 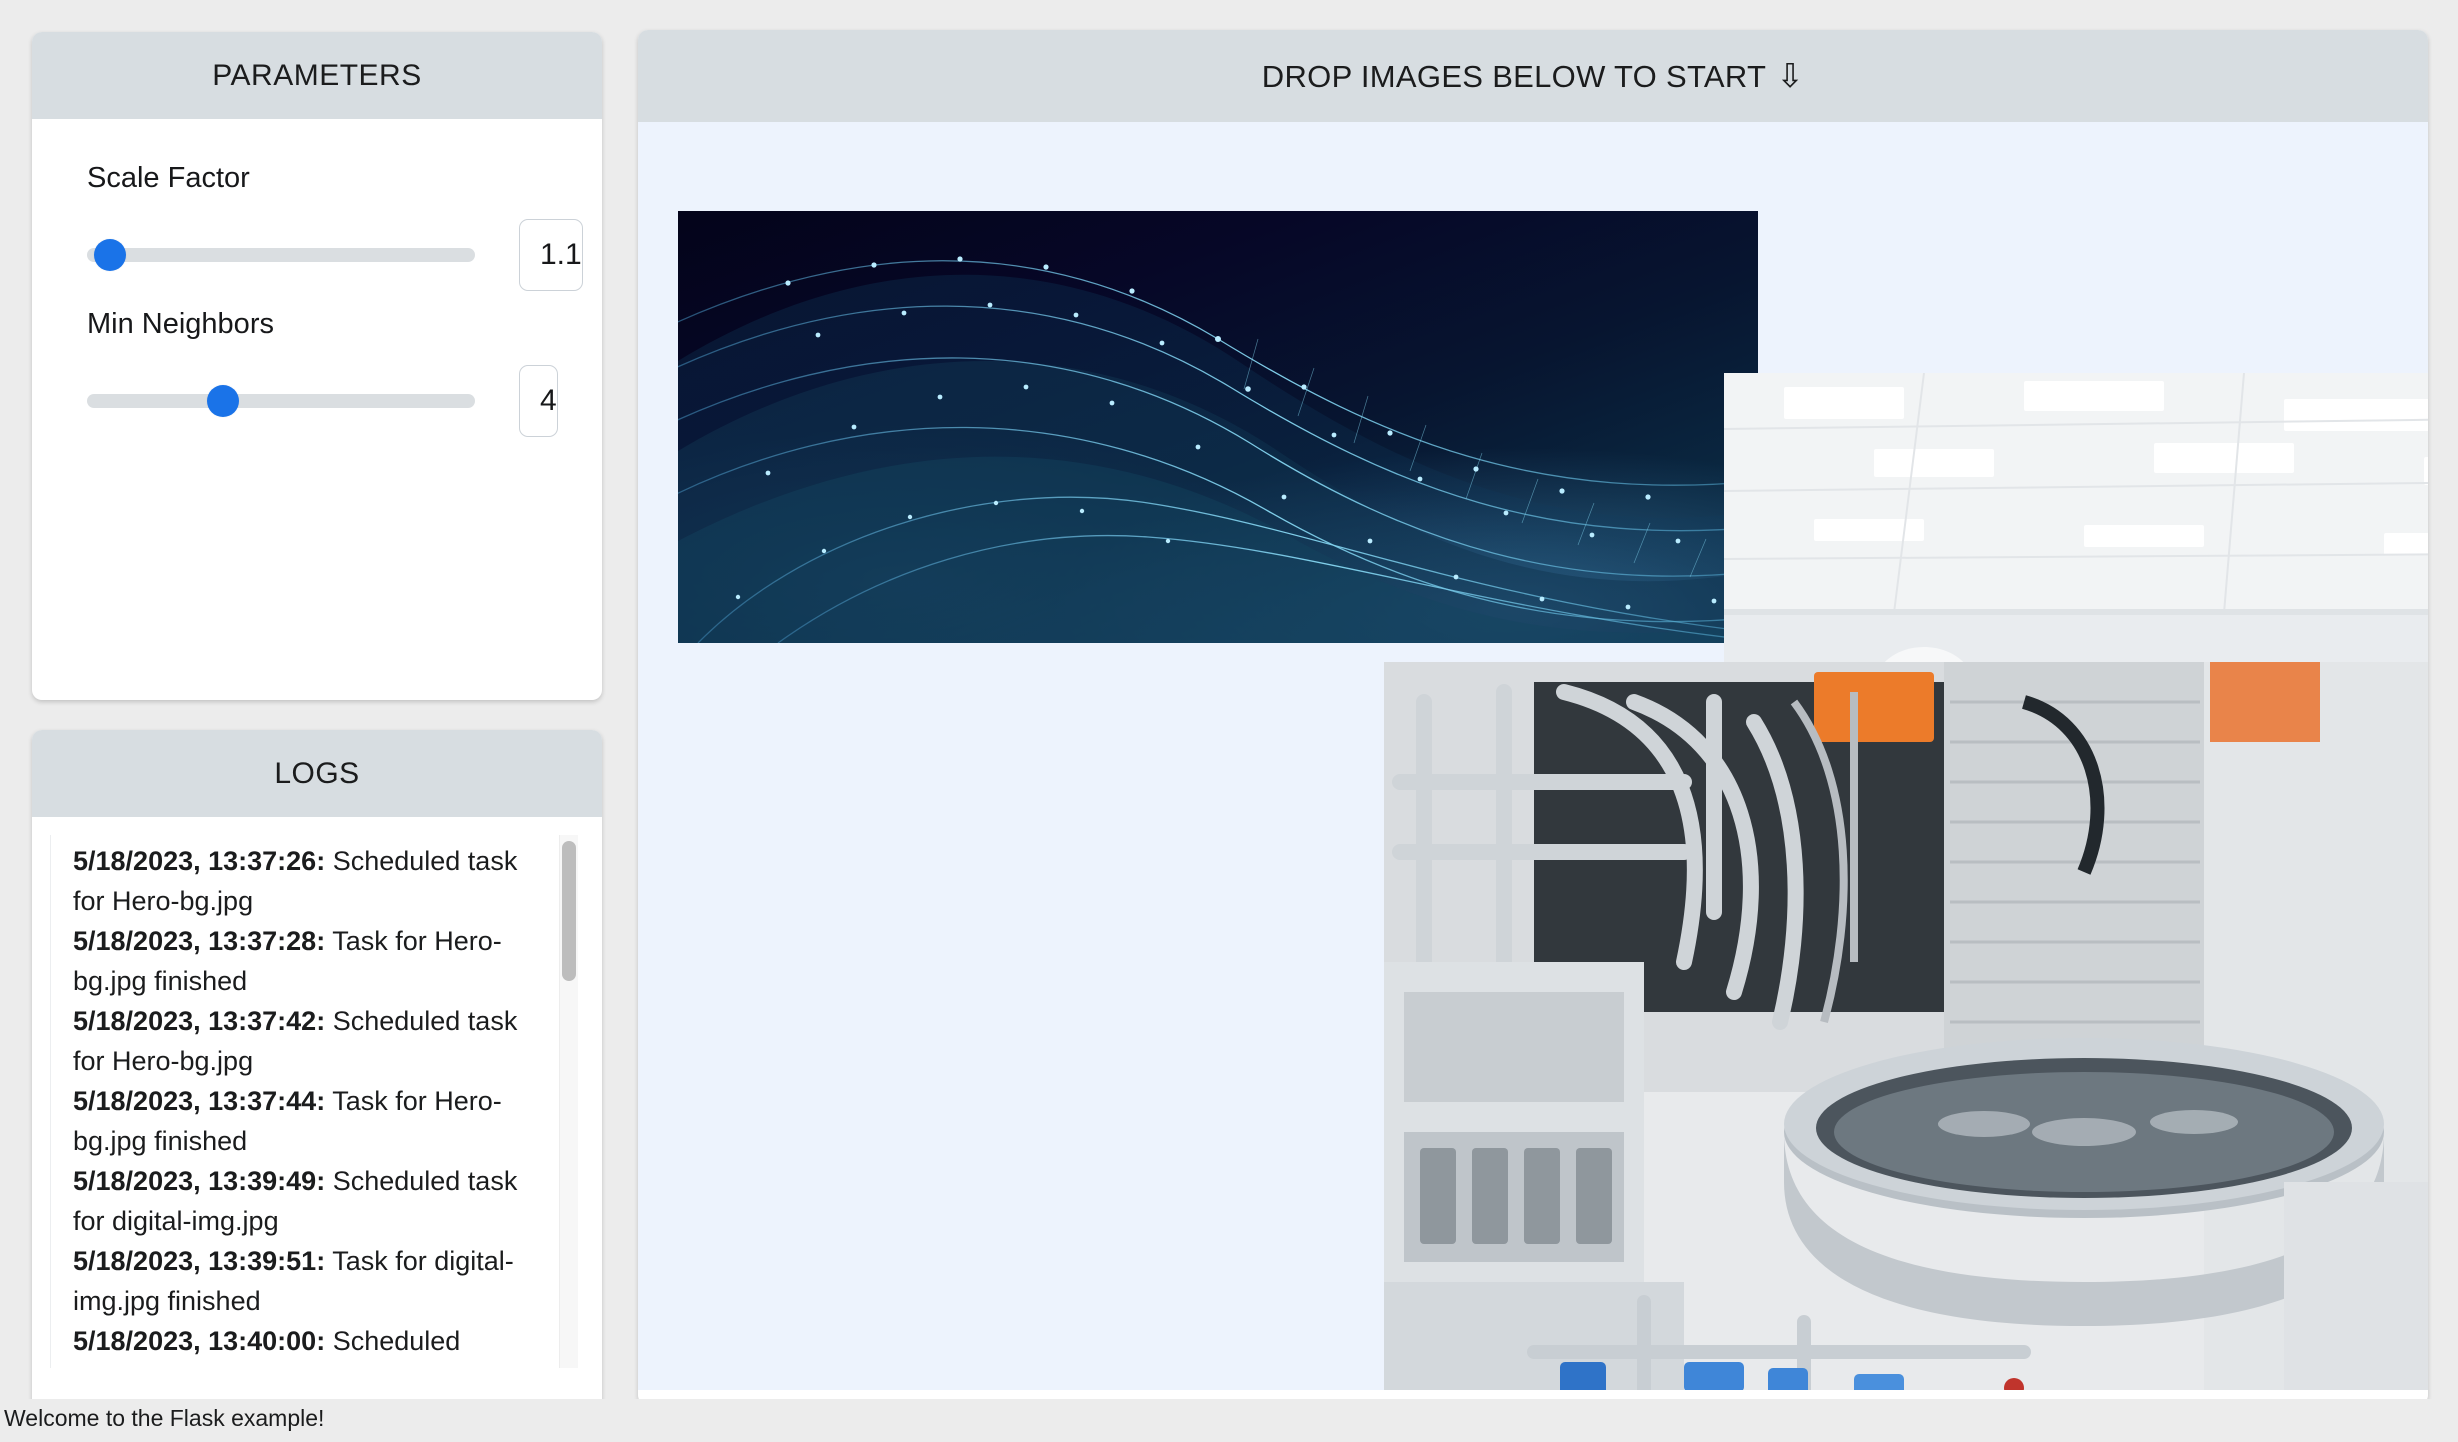 I want to click on dropped-image-digital, so click(x=1218, y=427).